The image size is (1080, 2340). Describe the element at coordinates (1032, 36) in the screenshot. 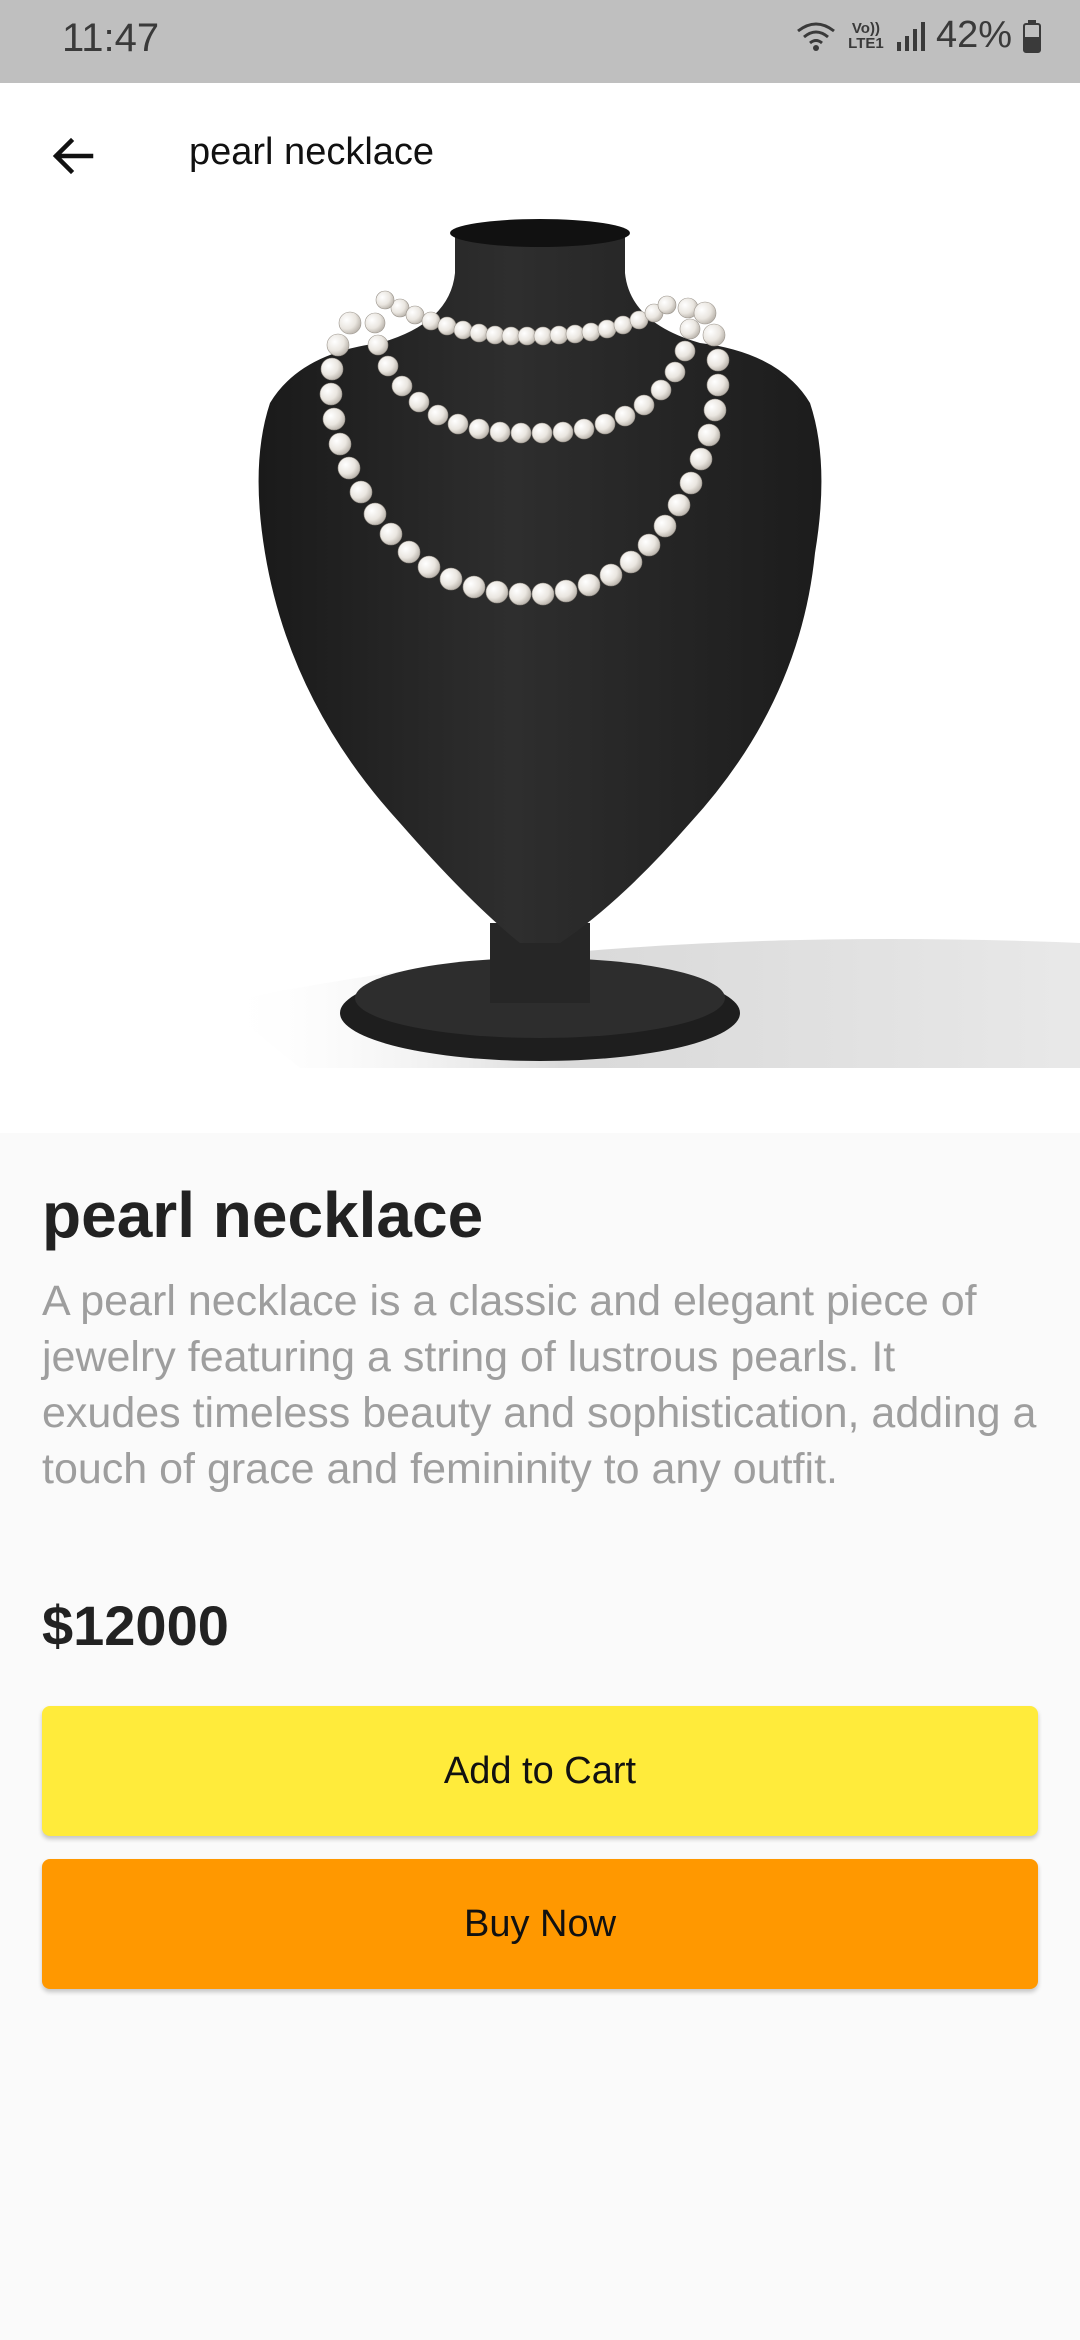

I see `battery-icon` at that location.